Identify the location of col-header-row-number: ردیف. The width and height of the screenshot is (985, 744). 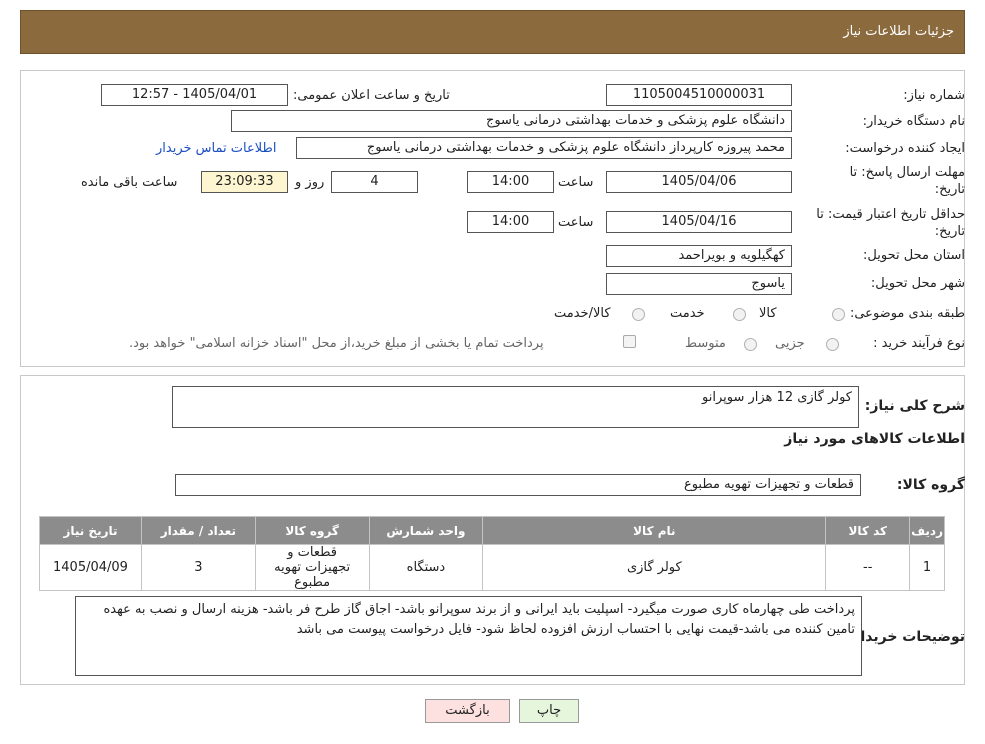
(927, 530).